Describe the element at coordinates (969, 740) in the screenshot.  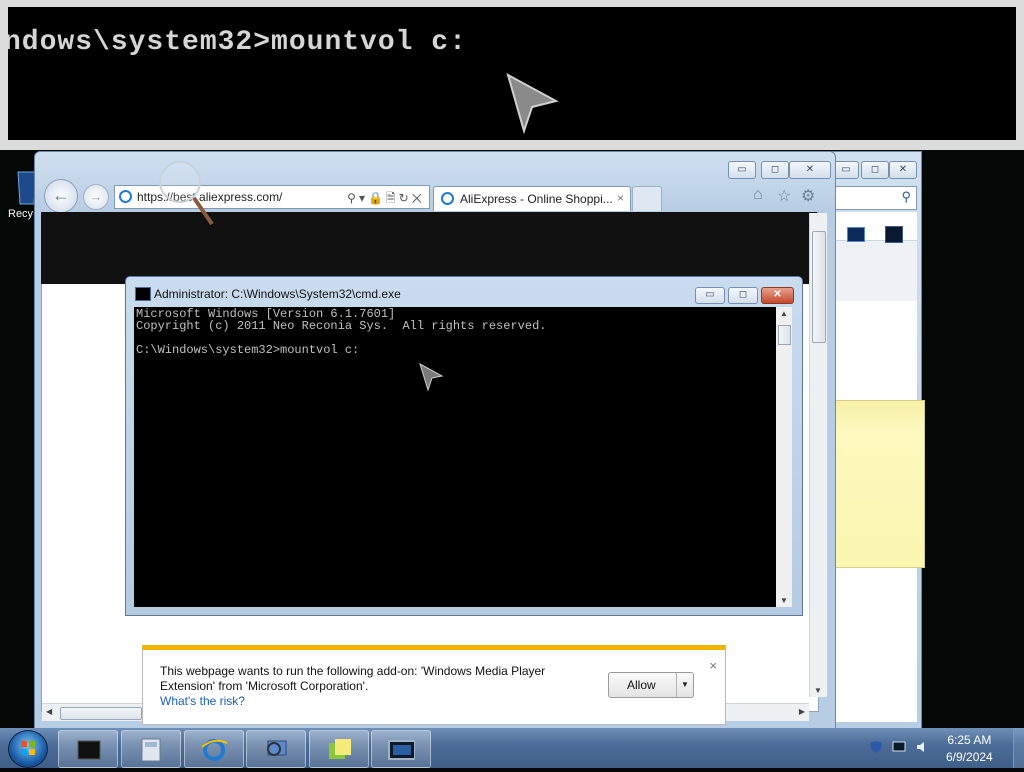
I see `clock-time: 6:25 AM` at that location.